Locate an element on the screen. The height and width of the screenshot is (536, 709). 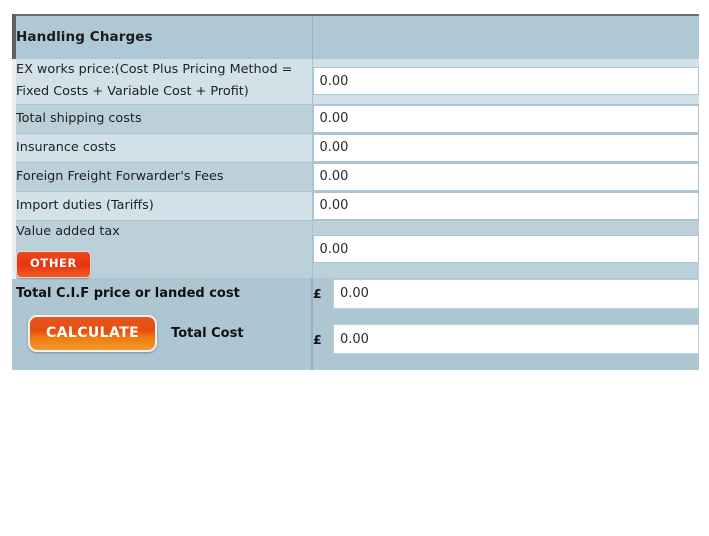
row-field-ex-works-price is located at coordinates (505, 81).